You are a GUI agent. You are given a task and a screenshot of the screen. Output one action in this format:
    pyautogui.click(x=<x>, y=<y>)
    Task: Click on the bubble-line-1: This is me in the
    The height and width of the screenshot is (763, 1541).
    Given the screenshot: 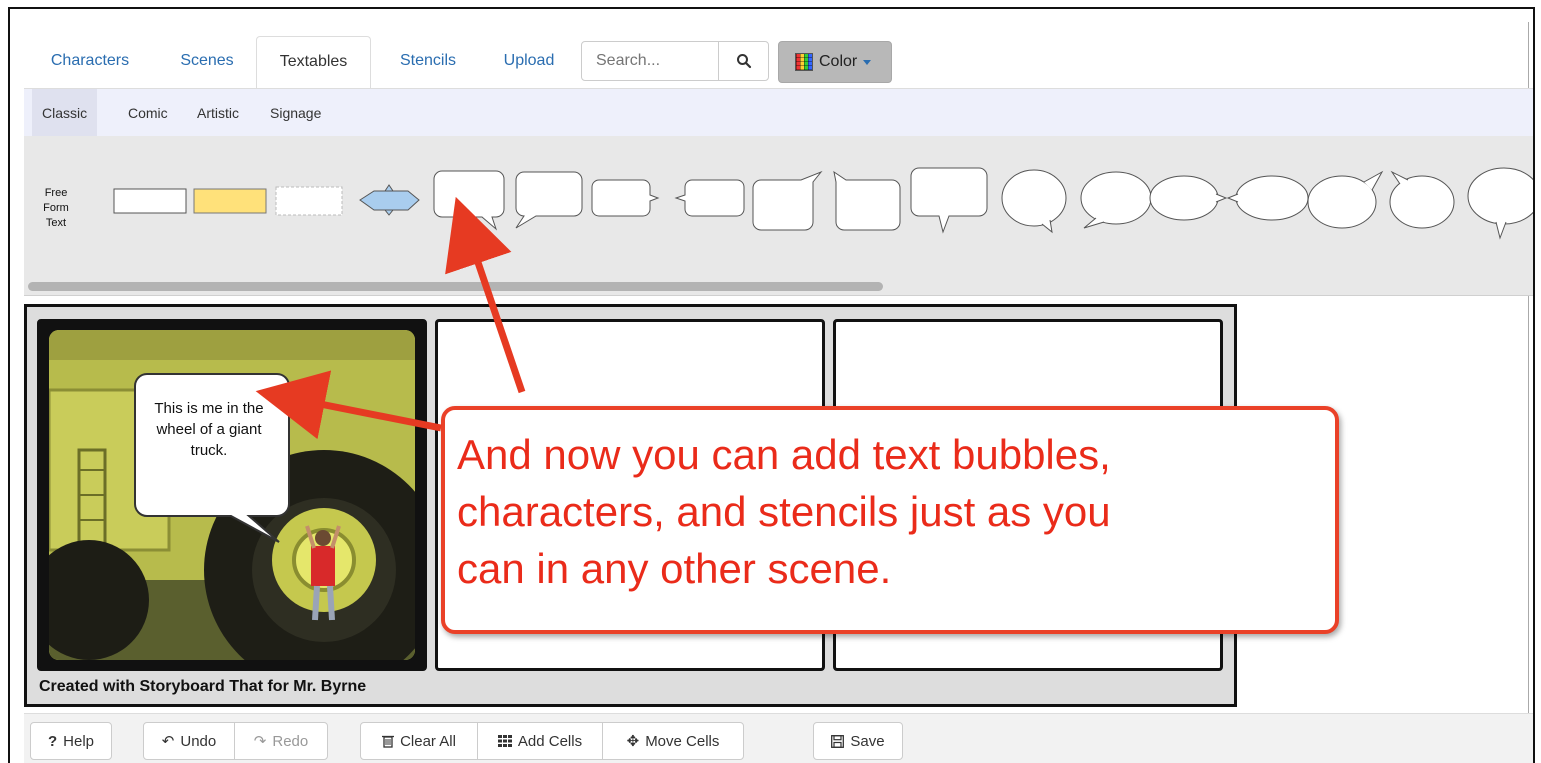 What is the action you would take?
    pyautogui.click(x=209, y=408)
    